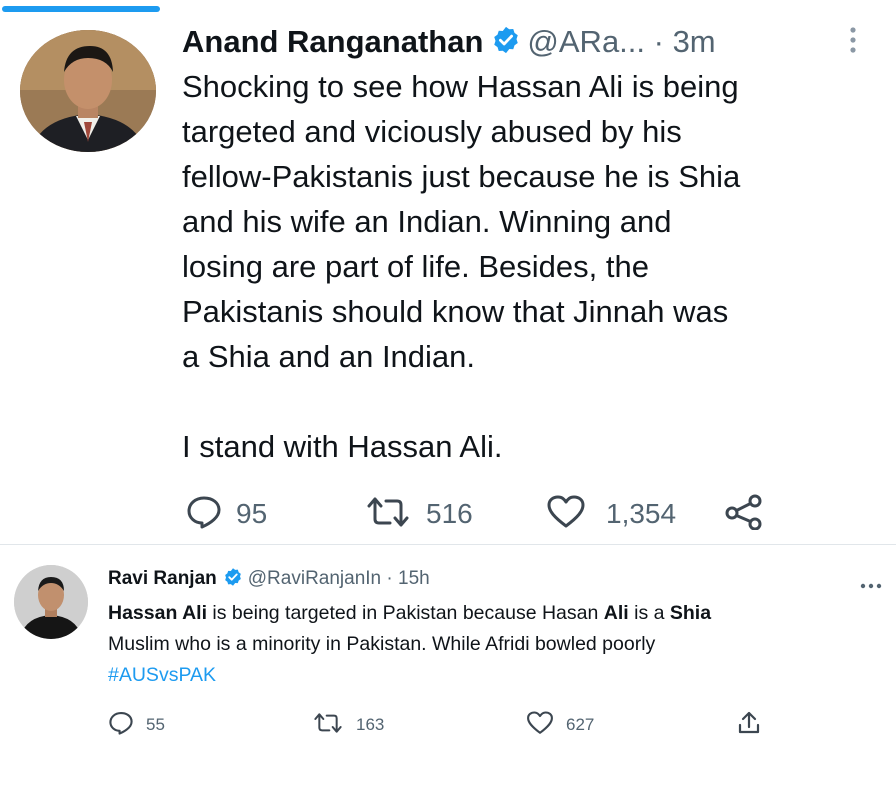 The width and height of the screenshot is (896, 792). Describe the element at coordinates (853, 42) in the screenshot. I see `more-vertical-icon` at that location.